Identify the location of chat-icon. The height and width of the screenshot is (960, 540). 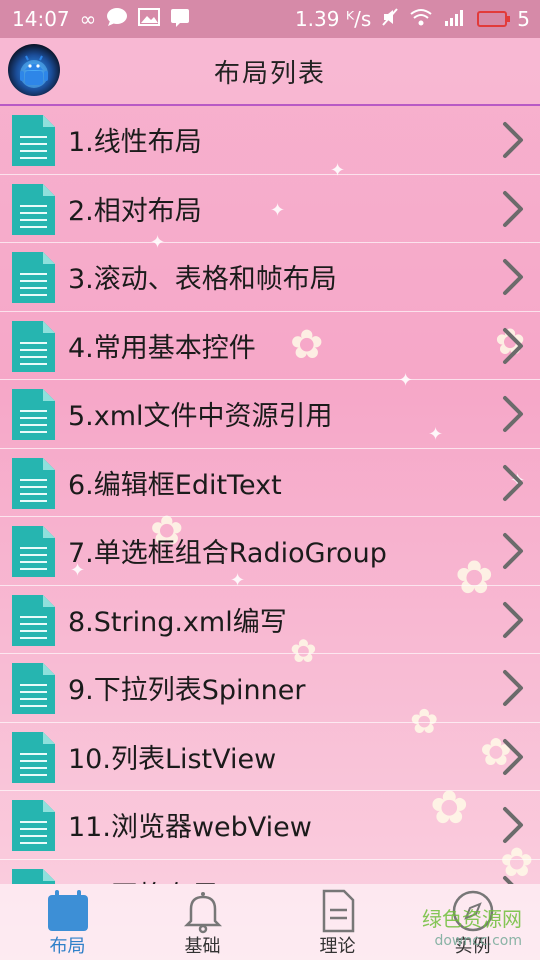
(117, 19).